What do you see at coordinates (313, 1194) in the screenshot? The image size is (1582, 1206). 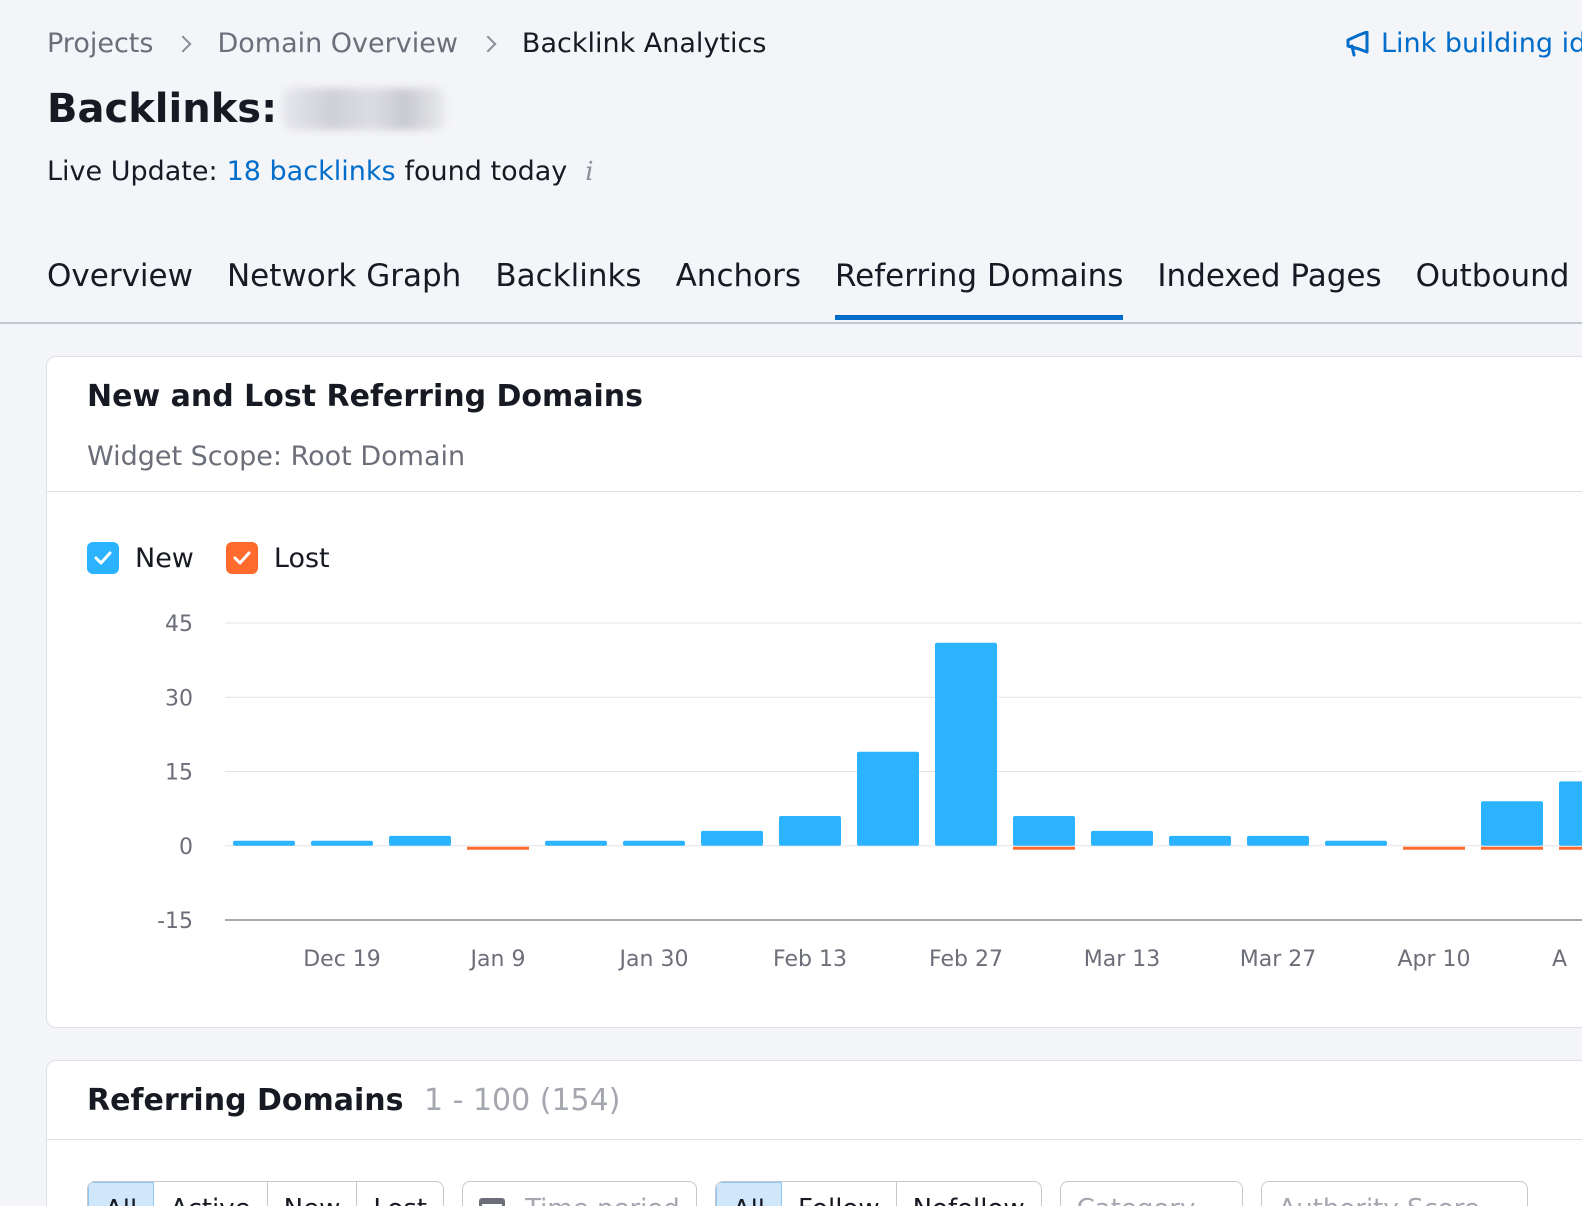 I see `status-new: New` at bounding box center [313, 1194].